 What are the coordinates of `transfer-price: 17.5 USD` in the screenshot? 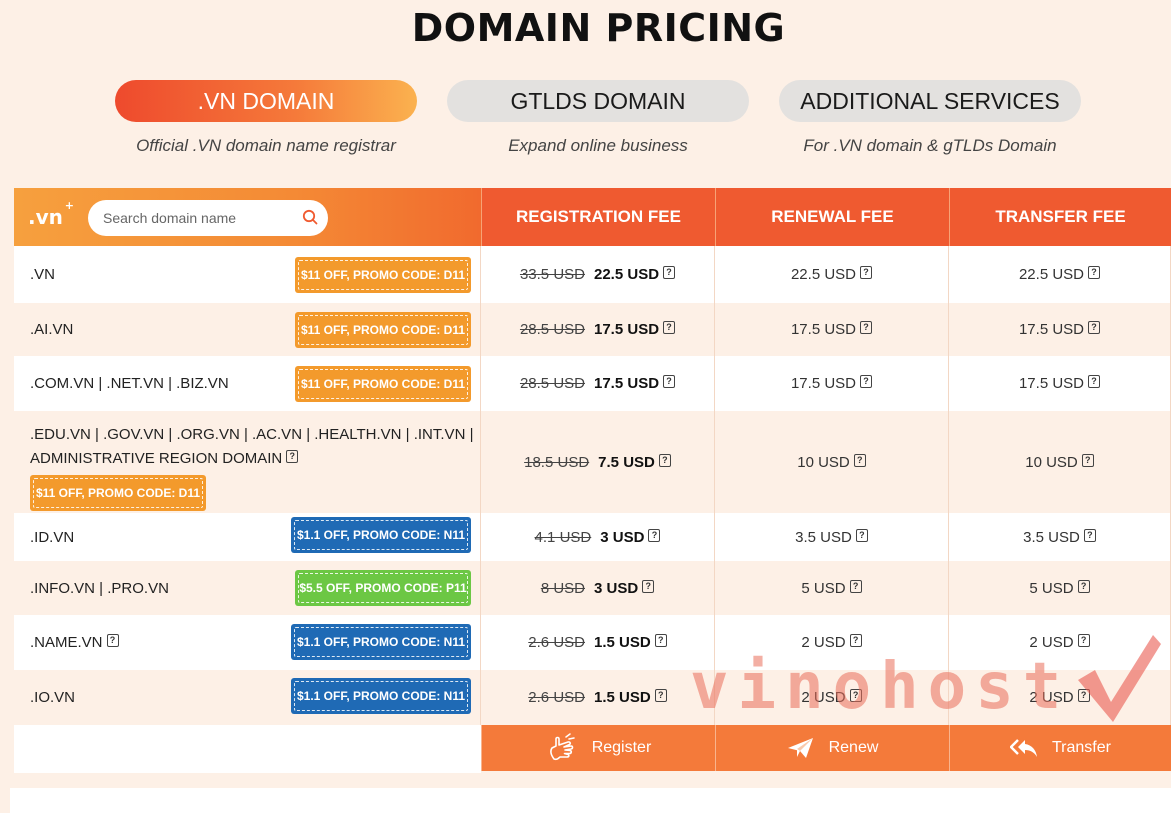 It's located at (1051, 383).